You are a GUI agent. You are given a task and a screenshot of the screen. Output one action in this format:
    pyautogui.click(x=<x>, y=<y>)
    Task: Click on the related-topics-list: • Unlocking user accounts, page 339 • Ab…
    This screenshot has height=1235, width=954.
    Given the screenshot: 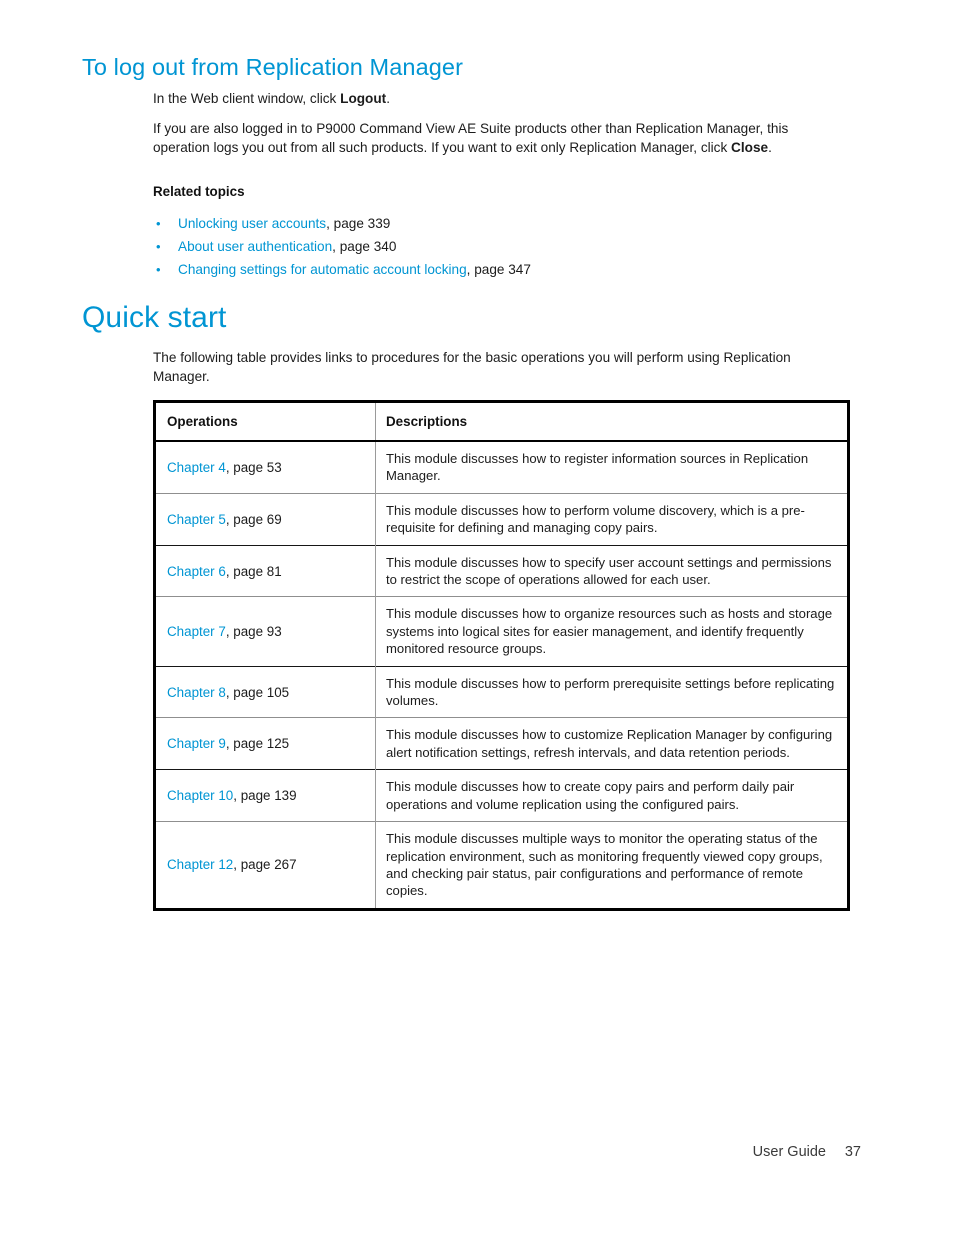 What is the action you would take?
    pyautogui.click(x=483, y=246)
    